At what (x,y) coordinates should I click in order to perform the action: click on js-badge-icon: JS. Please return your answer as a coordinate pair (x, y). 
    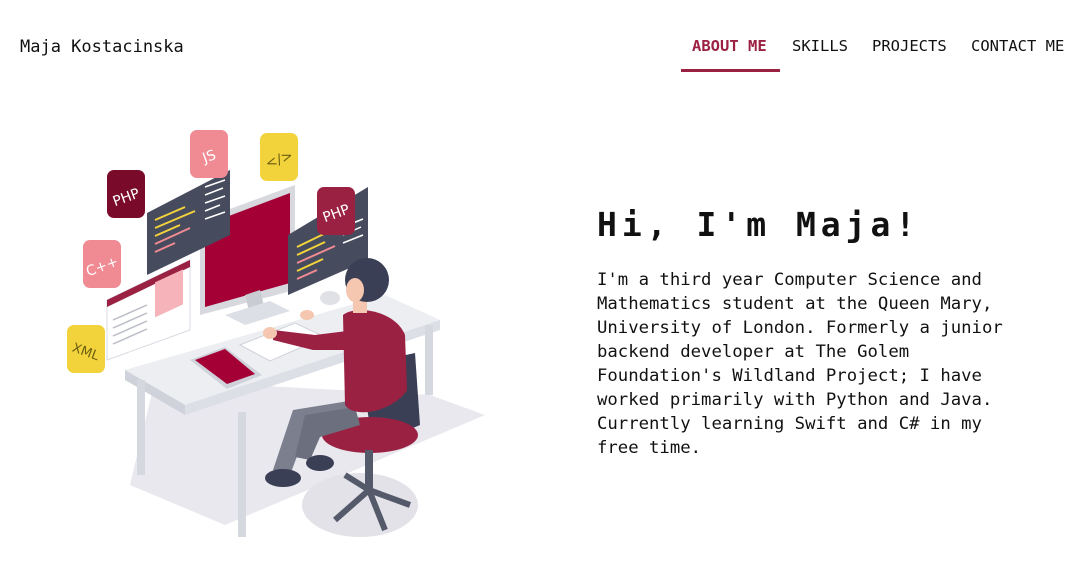
    Looking at the image, I should click on (209, 154).